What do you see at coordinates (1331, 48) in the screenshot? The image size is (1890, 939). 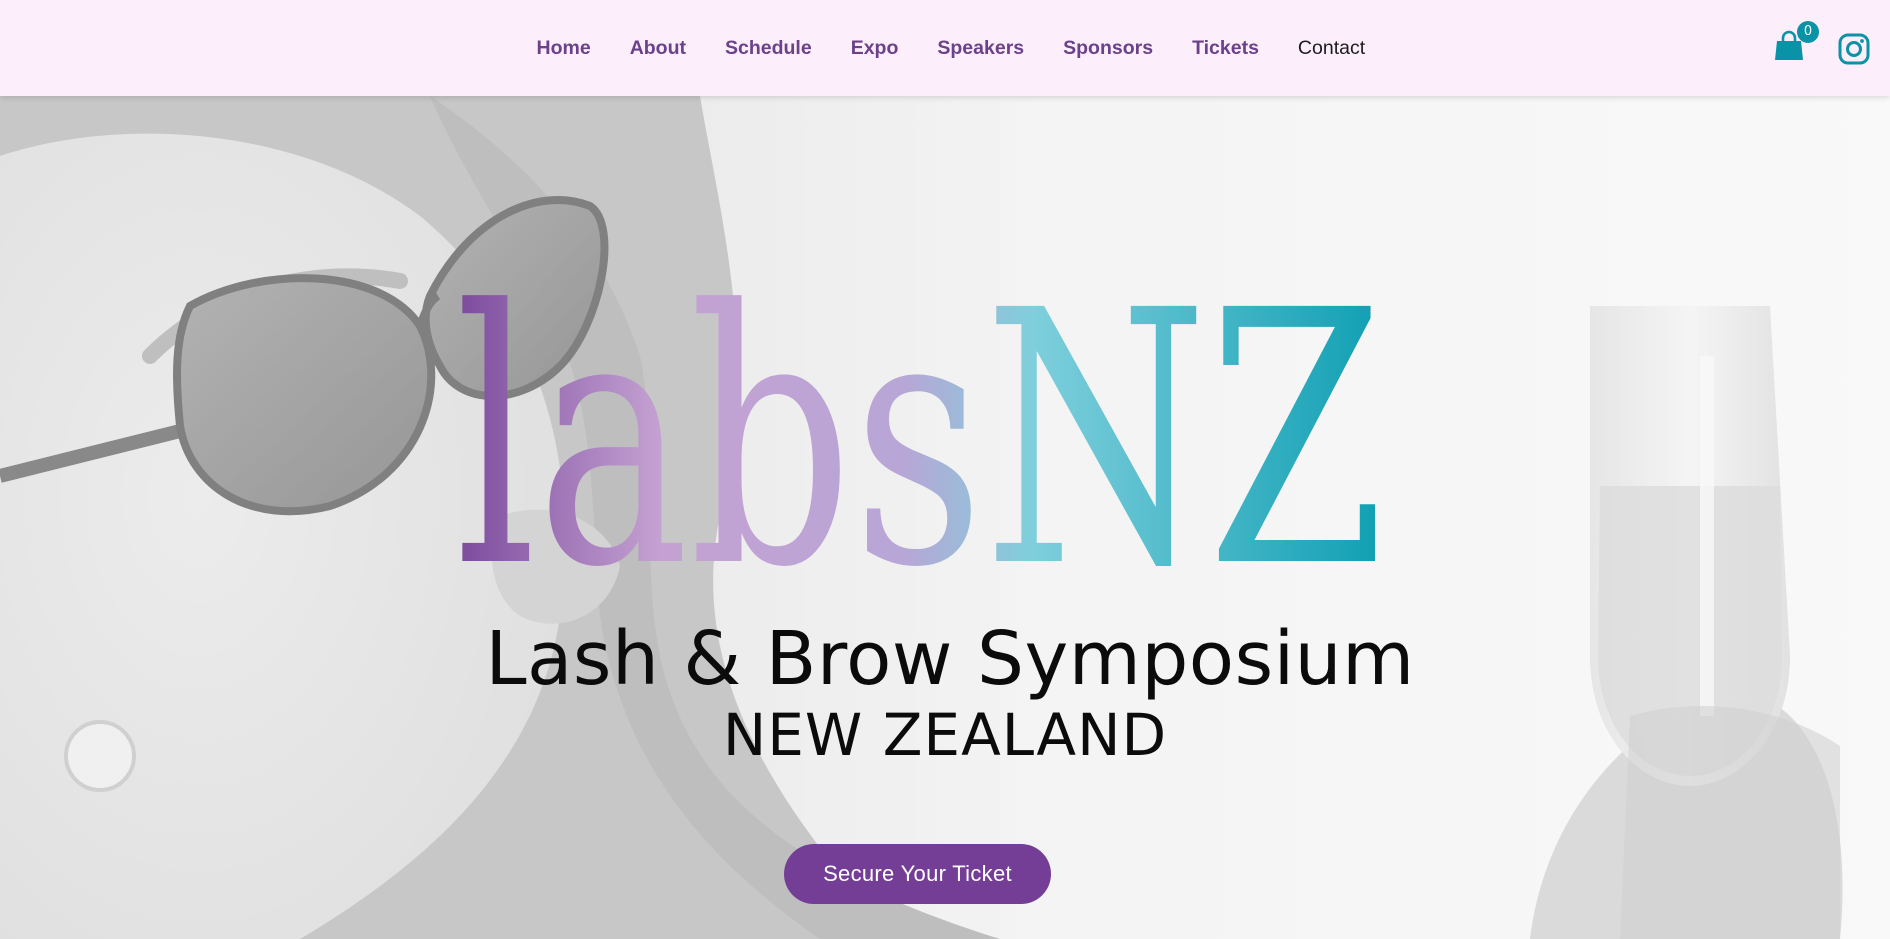 I see `nav-item-contact: Contact` at bounding box center [1331, 48].